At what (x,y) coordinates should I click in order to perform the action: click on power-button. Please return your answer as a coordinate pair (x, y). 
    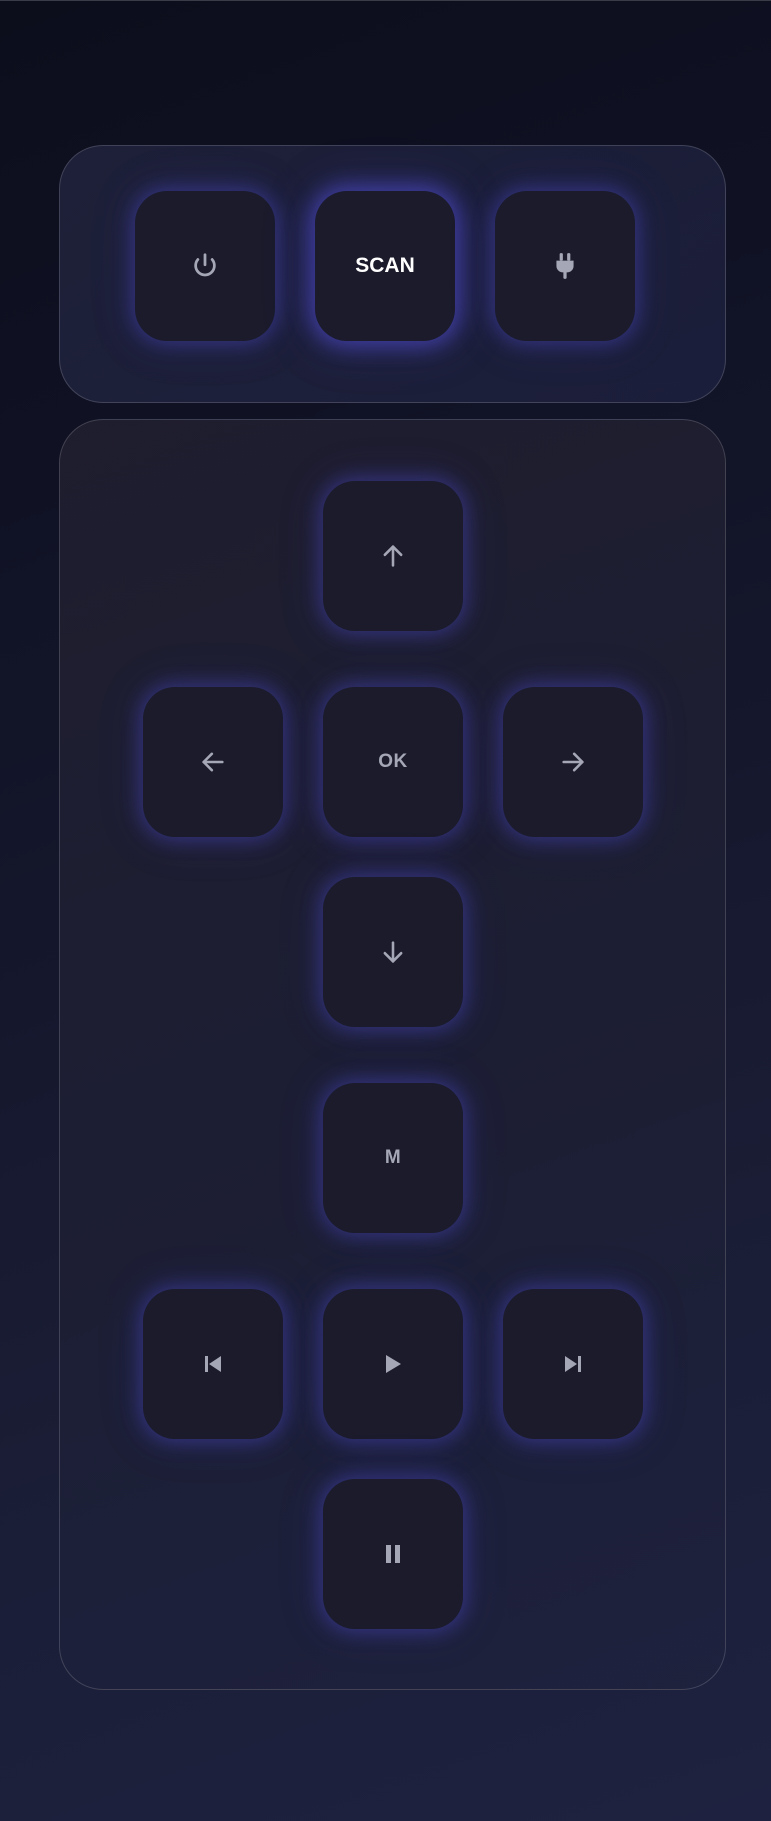
    Looking at the image, I should click on (205, 266).